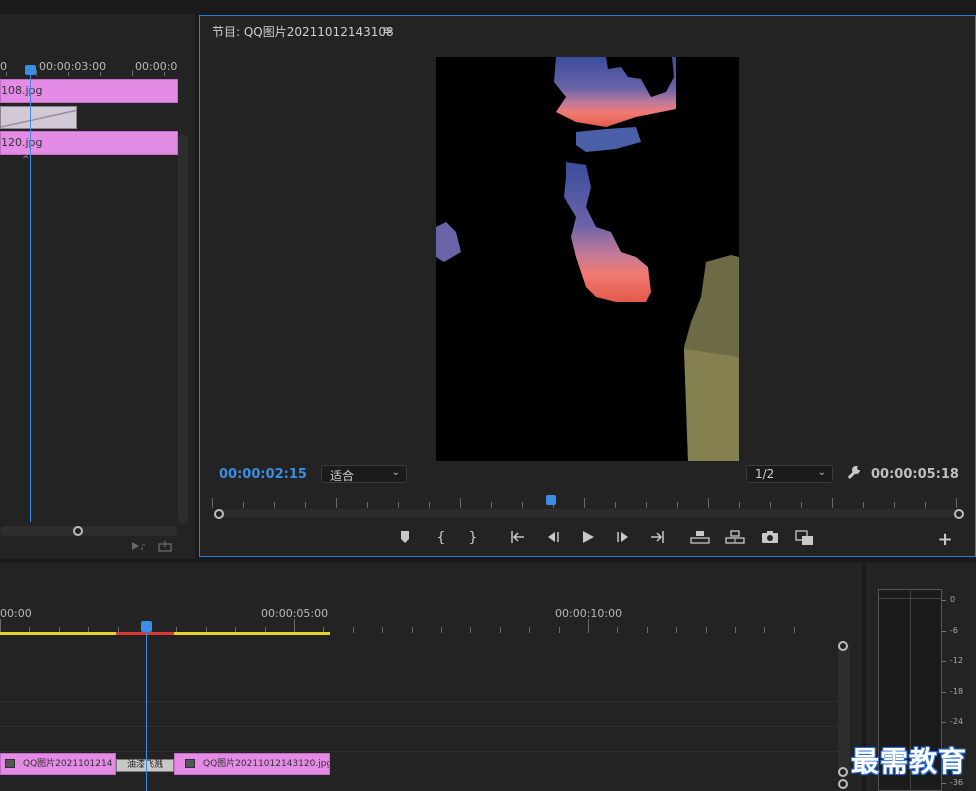 The width and height of the screenshot is (976, 791). What do you see at coordinates (588, 502) in the screenshot?
I see `monitor-time-ruler` at bounding box center [588, 502].